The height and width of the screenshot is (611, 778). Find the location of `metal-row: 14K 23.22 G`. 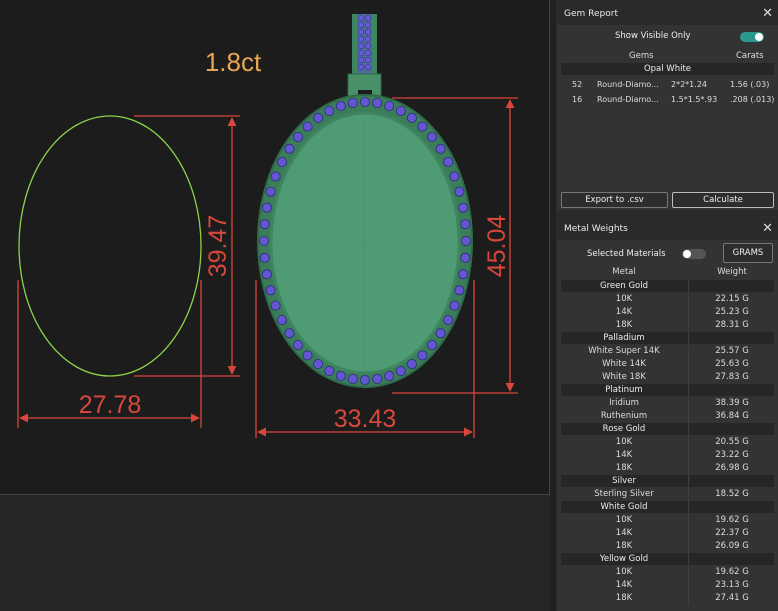

metal-row: 14K 23.22 G is located at coordinates (667, 455).